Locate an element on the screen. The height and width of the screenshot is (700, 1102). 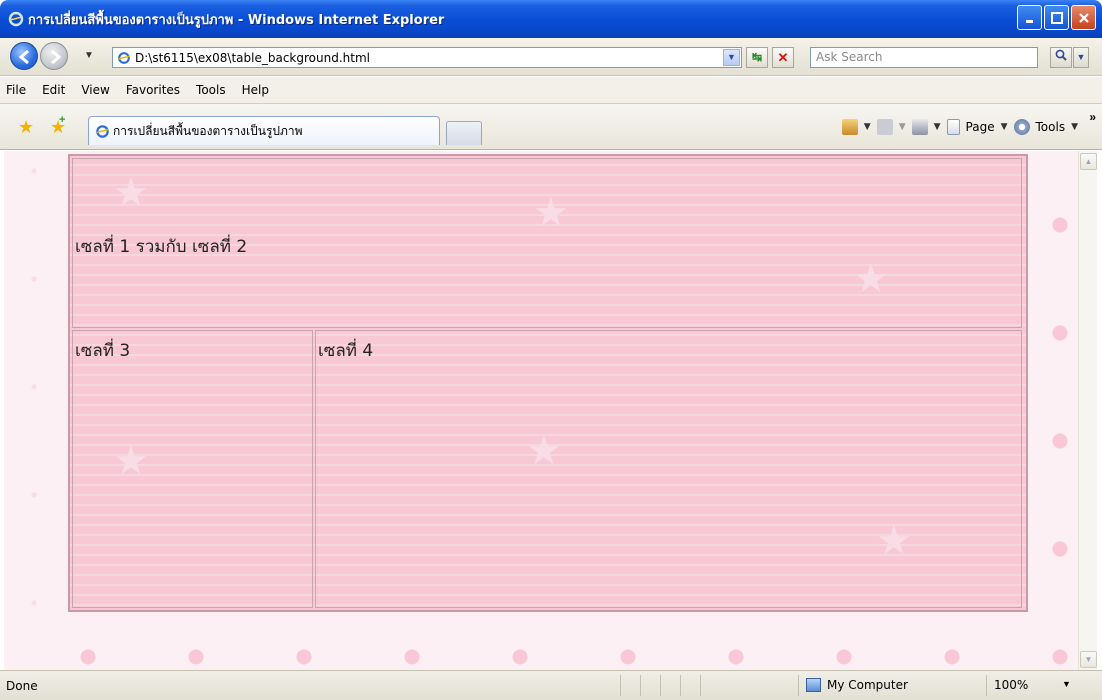
menu-bar: File Edit View Favorites Tools Help is located at coordinates (551, 90).